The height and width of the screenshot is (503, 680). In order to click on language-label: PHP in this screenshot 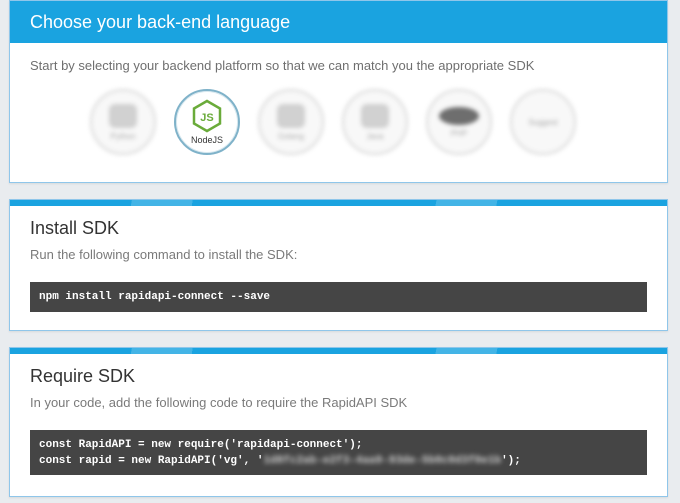, I will do `click(459, 133)`.